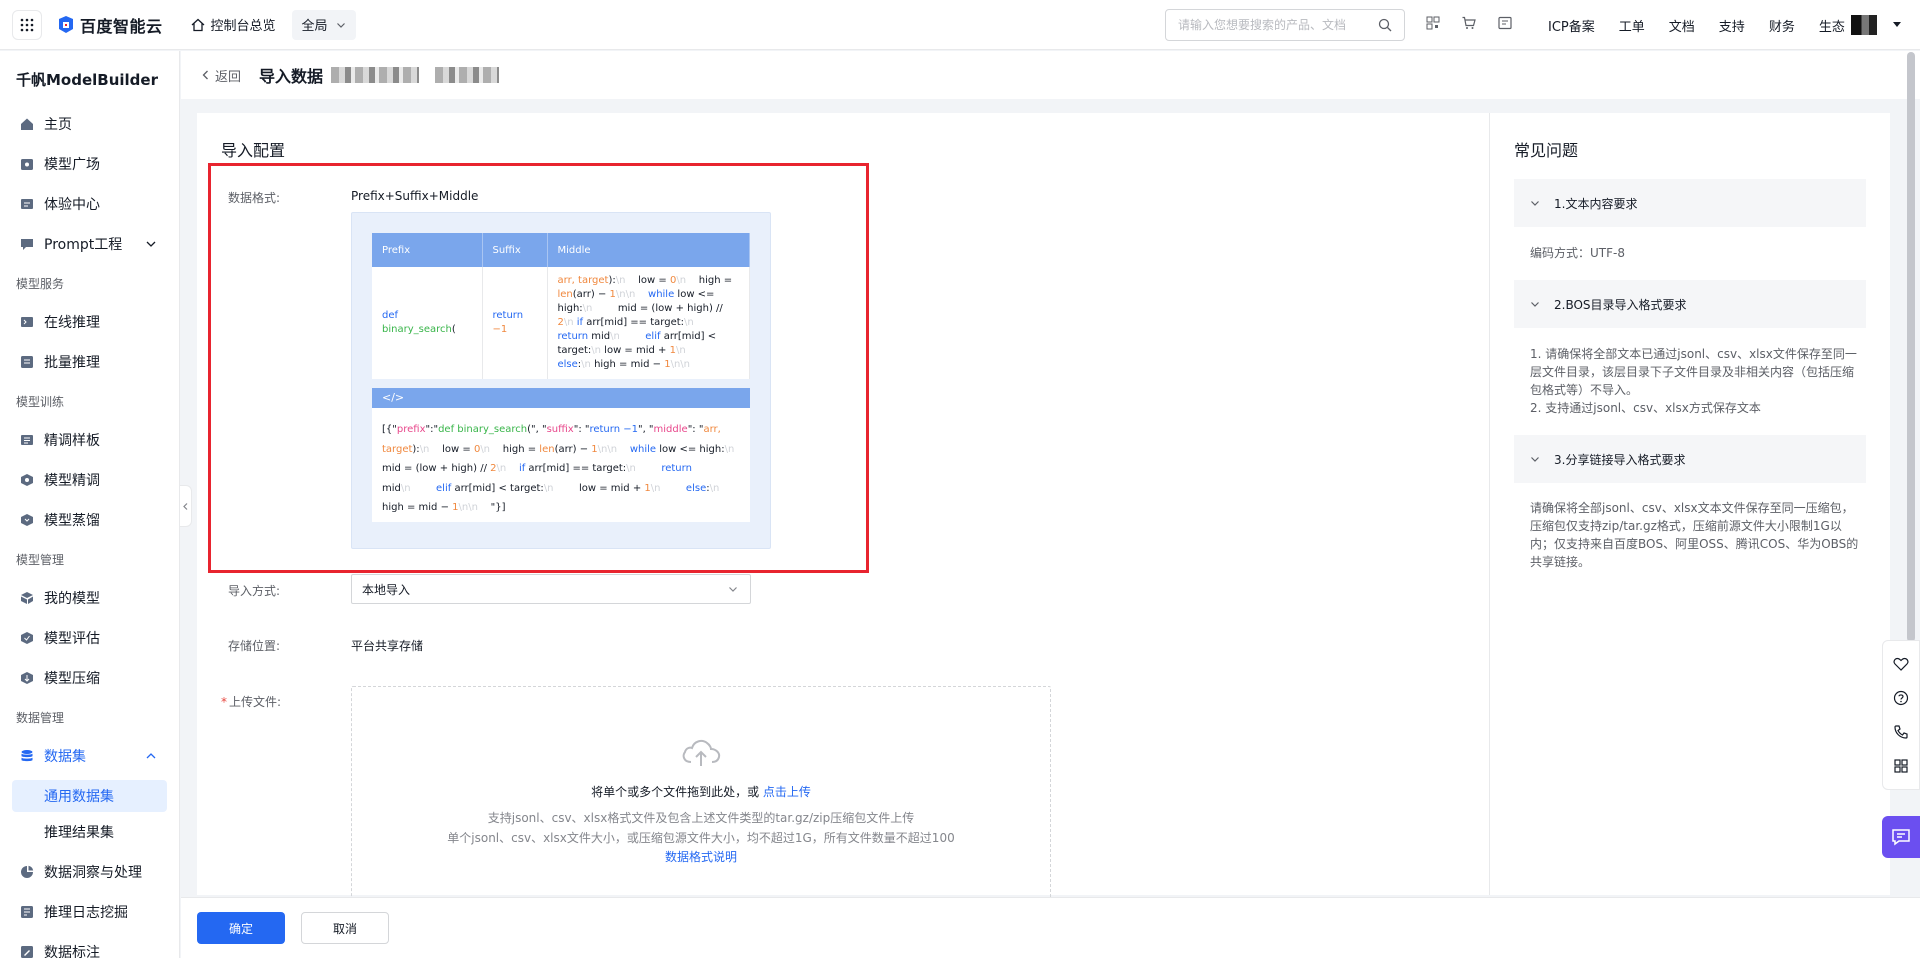  I want to click on sidebar-item-prompt: Prompt工程, so click(89, 244).